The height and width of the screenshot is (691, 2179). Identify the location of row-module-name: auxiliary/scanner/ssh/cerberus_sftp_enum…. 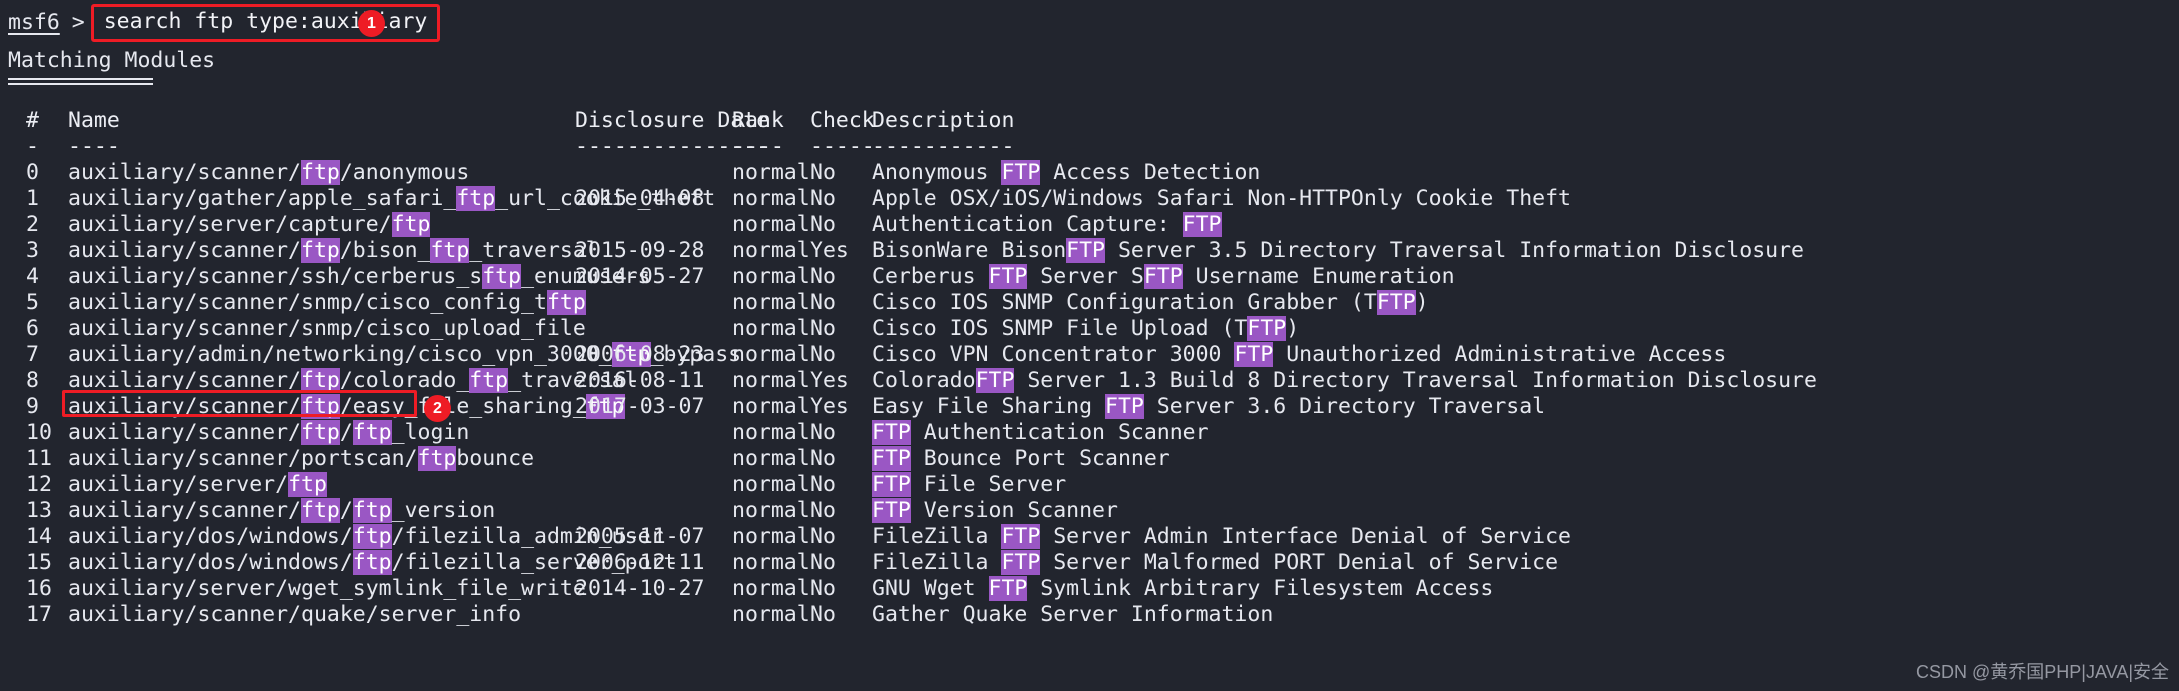
(359, 276).